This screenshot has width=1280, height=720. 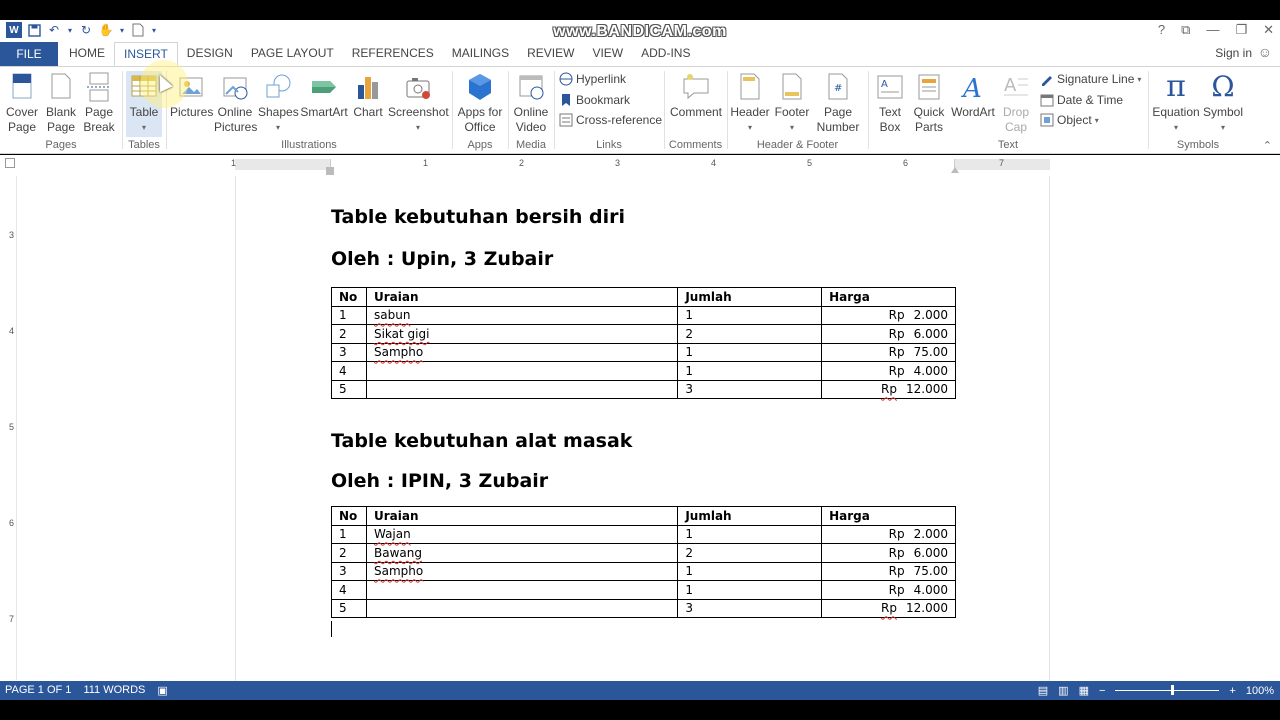 I want to click on svg-text: A, so click(x=971, y=88).